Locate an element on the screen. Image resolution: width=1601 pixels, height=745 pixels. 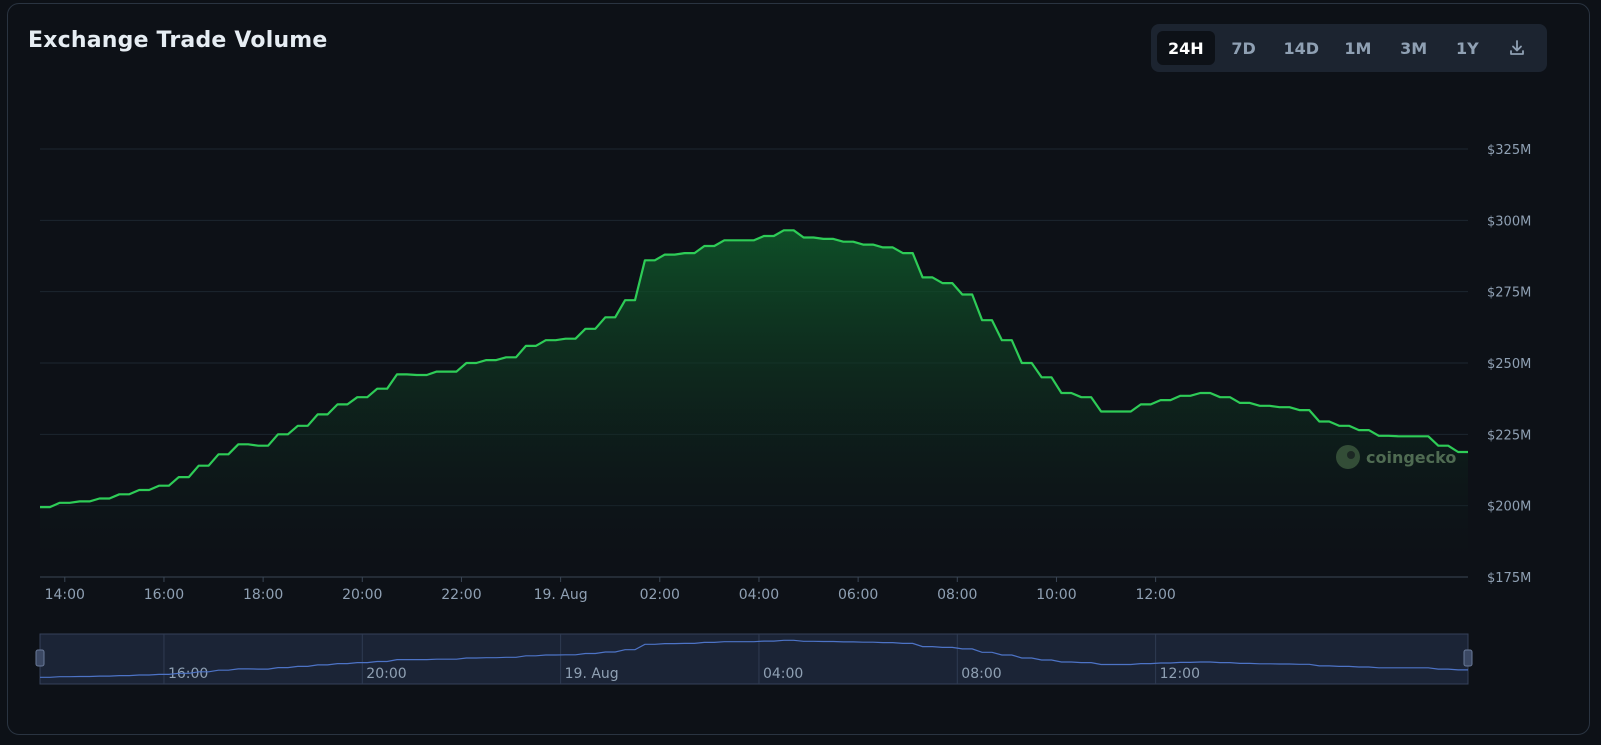
coingecko-watermark: coingecko is located at coordinates (1396, 457).